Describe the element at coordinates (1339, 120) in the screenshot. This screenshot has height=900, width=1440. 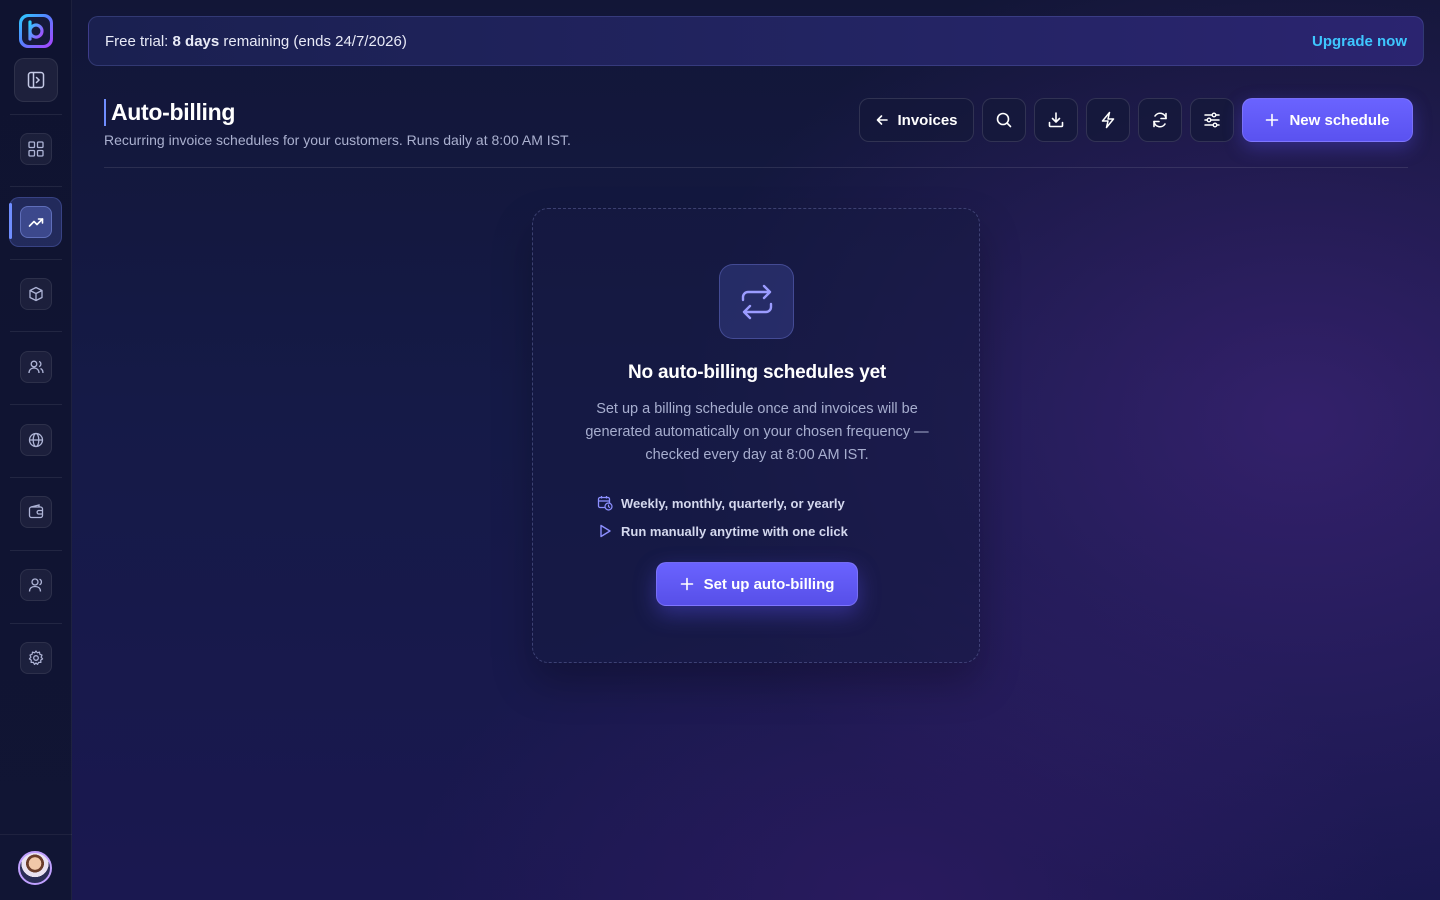
I see `new-schedule-label: New schedule` at that location.